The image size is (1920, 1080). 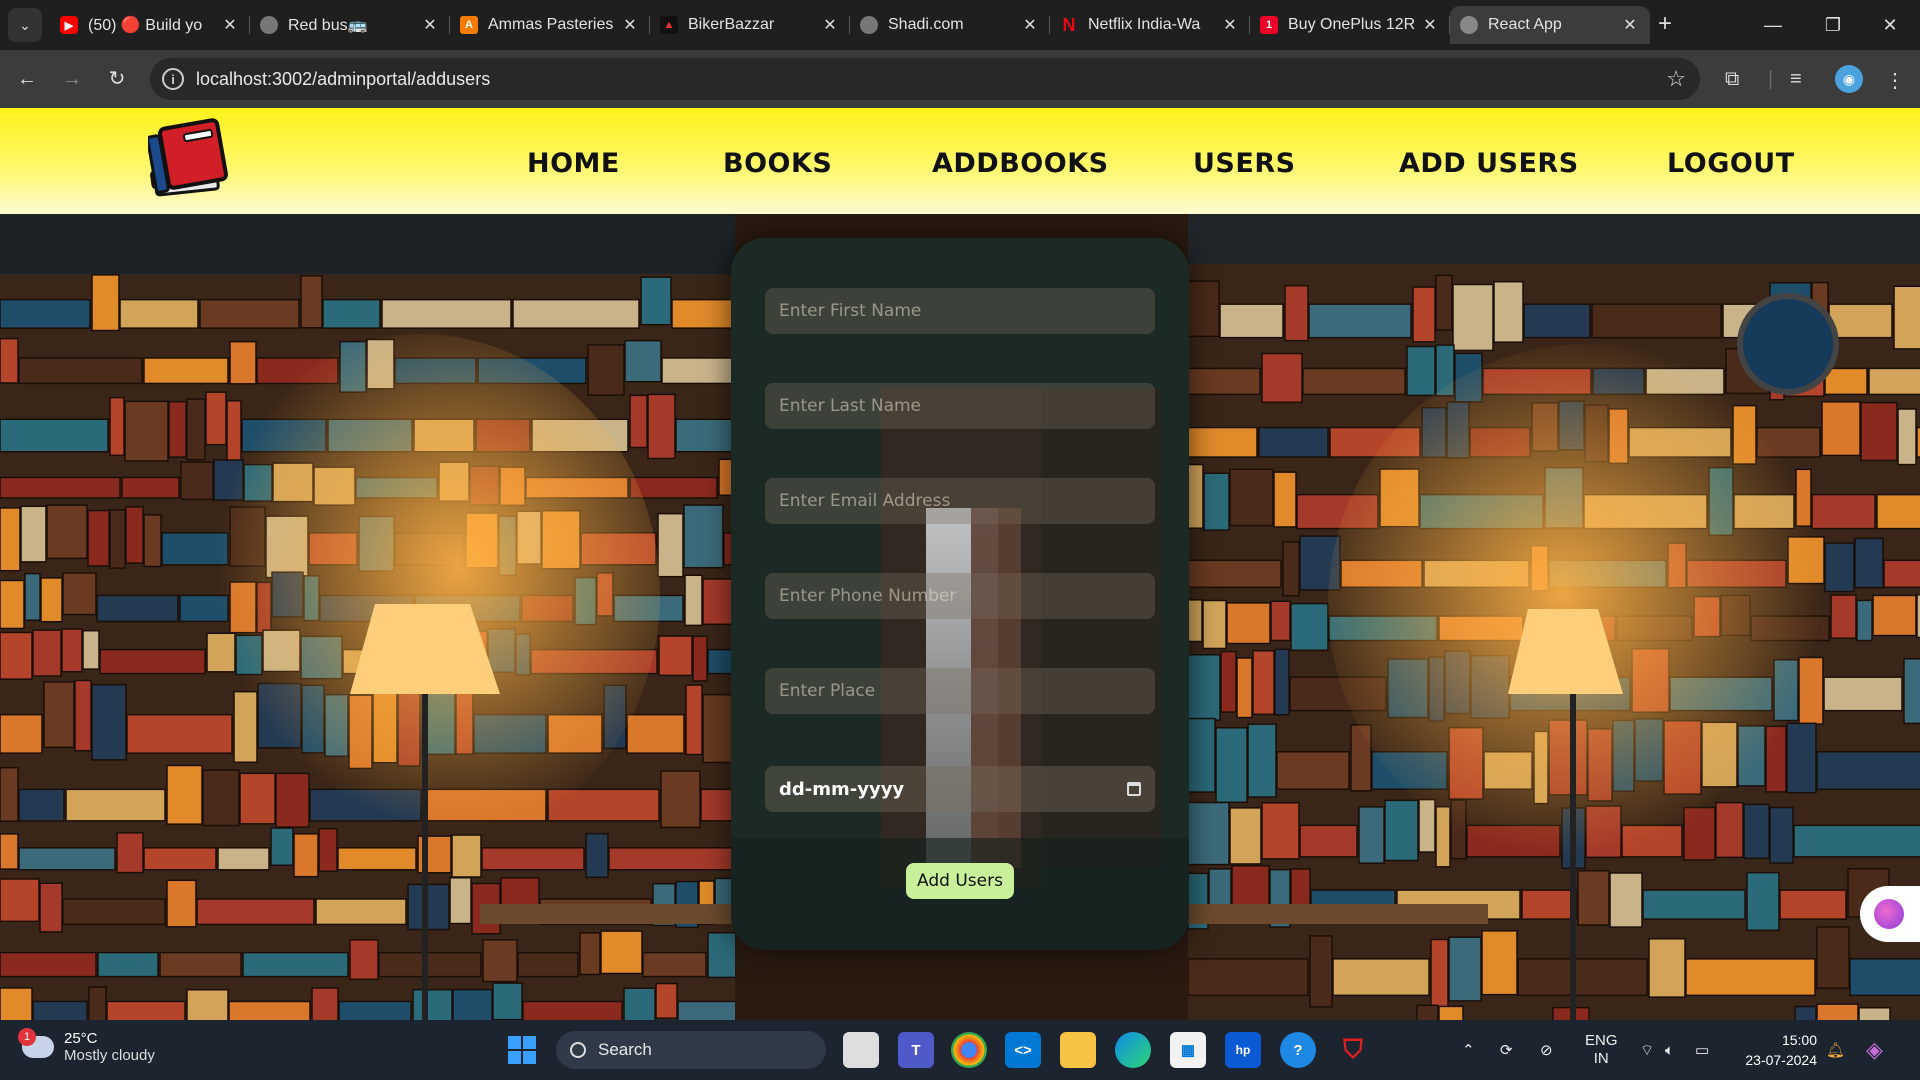 I want to click on volume-icon: 🔈︎, so click(x=1669, y=1050).